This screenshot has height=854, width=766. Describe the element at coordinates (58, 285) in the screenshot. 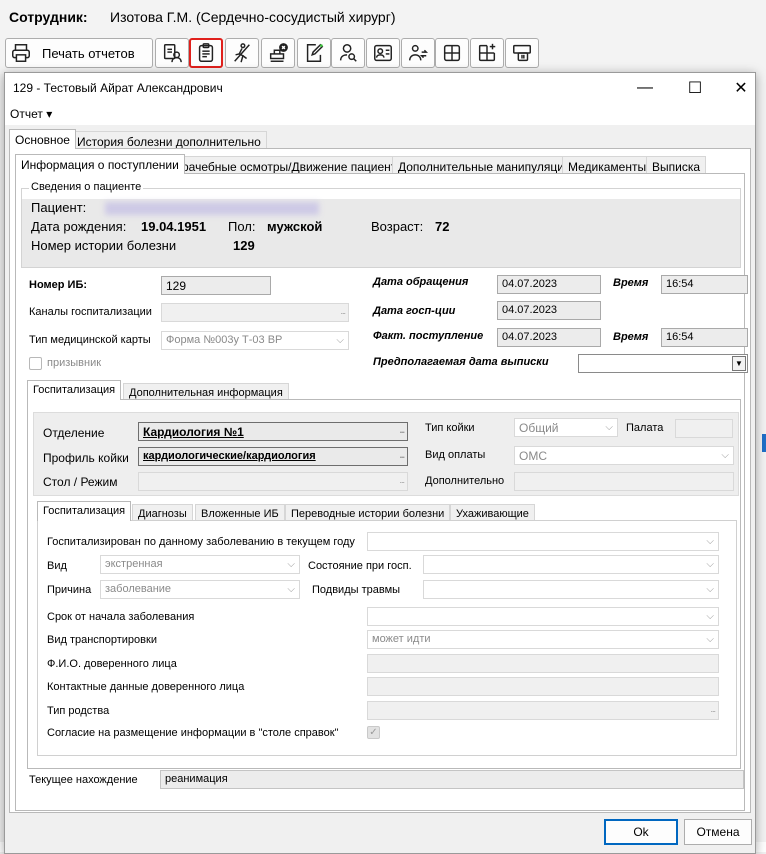

I see `ib-number-label: Номер ИБ:` at that location.